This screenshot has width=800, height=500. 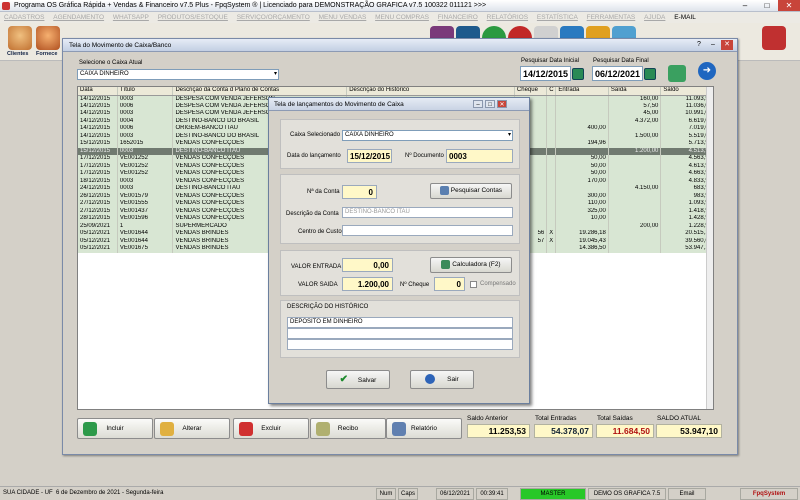 I want to click on dialog-minimize-button: –, so click(x=478, y=104).